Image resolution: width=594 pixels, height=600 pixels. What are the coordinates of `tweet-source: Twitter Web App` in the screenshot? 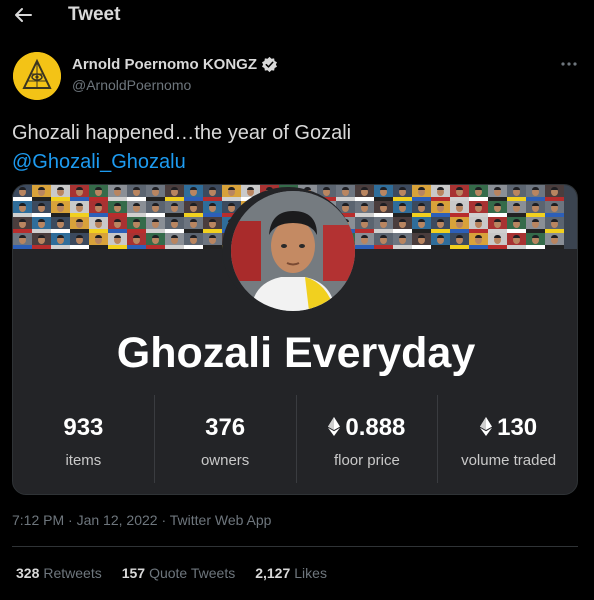 It's located at (221, 520).